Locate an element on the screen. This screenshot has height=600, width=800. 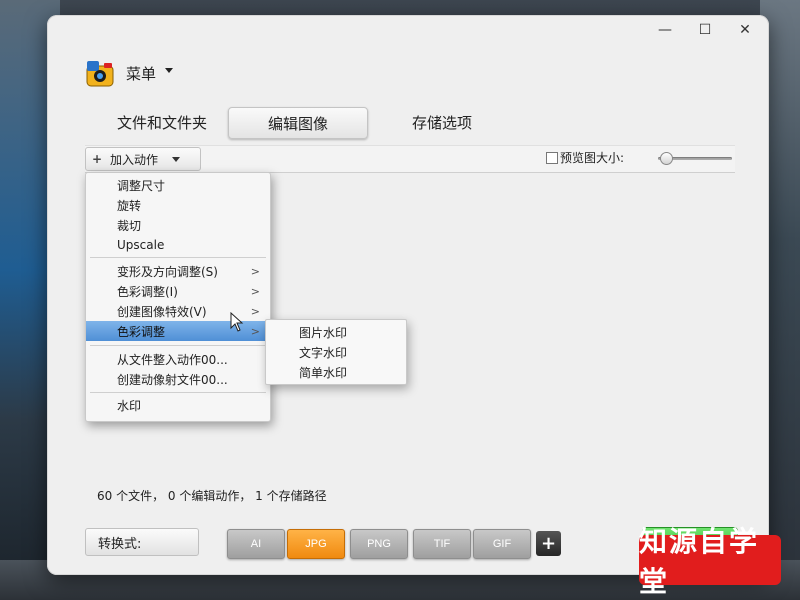
preview-size-slider-thumb is located at coordinates (666, 158).